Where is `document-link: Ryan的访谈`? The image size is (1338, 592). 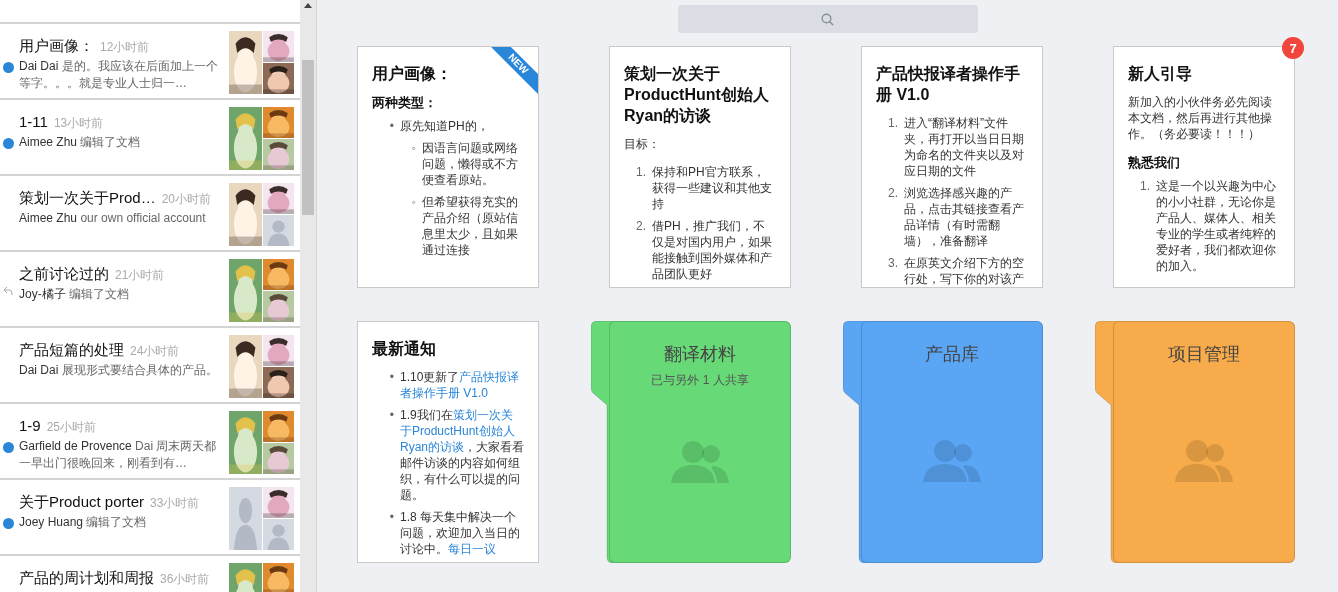 document-link: Ryan的访谈 is located at coordinates (432, 447).